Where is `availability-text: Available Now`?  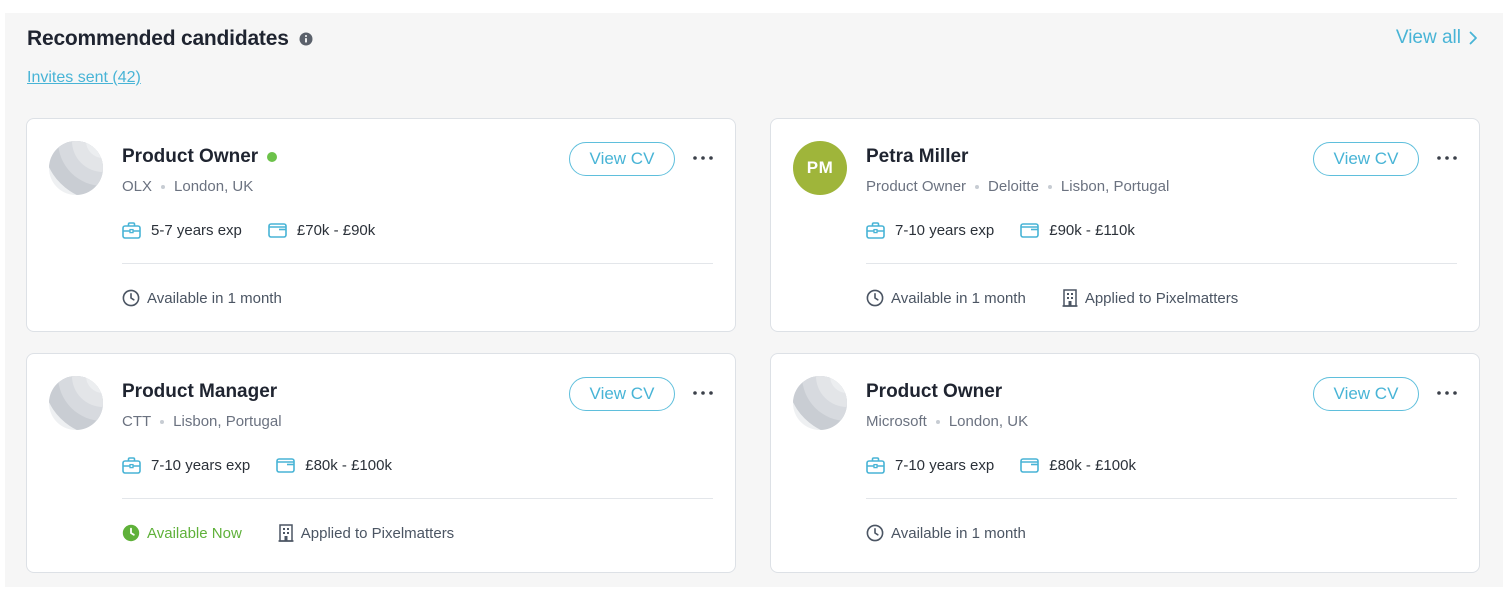 availability-text: Available Now is located at coordinates (194, 533).